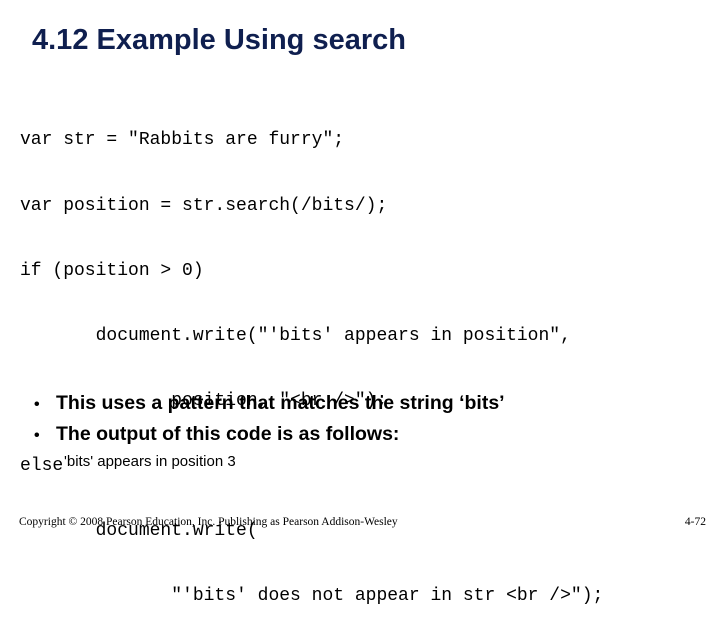 This screenshot has width=720, height=629. What do you see at coordinates (219, 40) in the screenshot?
I see `slide-title: 4.12 Example Using search` at bounding box center [219, 40].